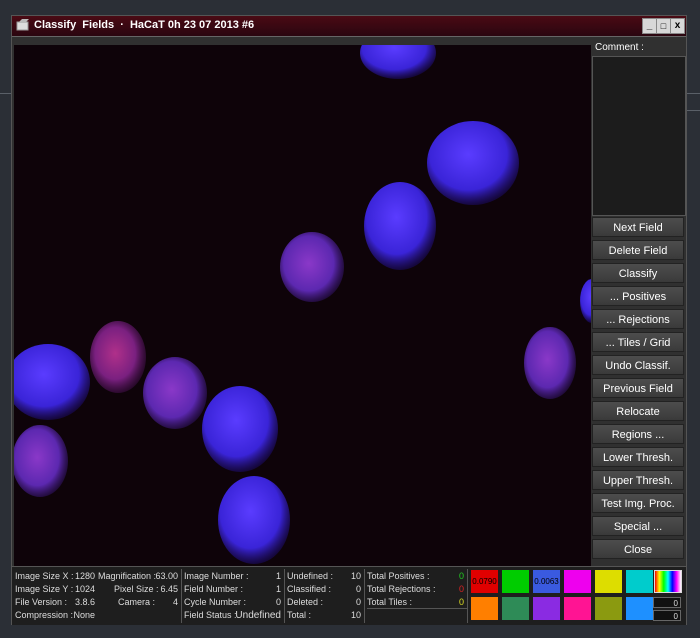  I want to click on value-field-2: 0, so click(667, 615).